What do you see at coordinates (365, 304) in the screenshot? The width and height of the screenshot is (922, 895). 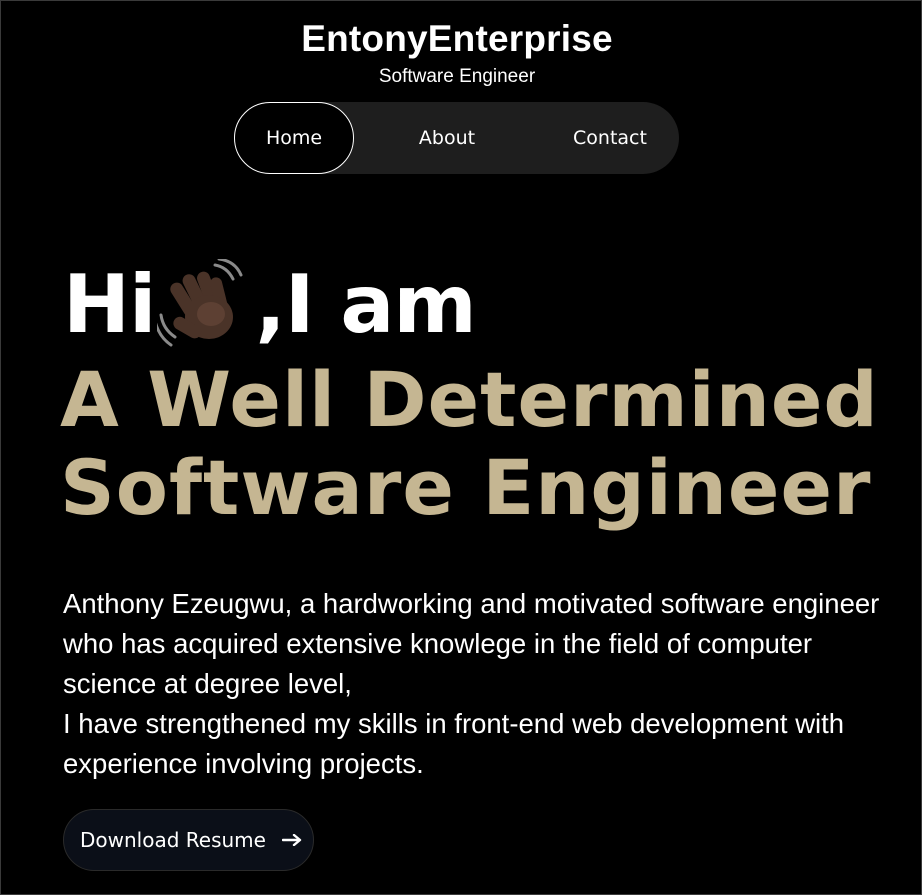 I see `greeting-i-am: ,I am` at bounding box center [365, 304].